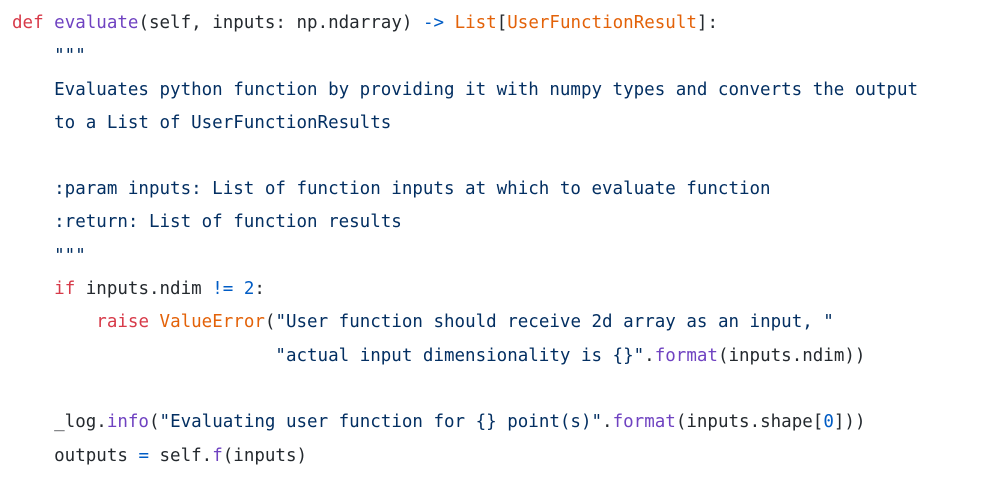  Describe the element at coordinates (280, 23) in the screenshot. I see `code-token: (self, inputs: np.ndarray)` at that location.